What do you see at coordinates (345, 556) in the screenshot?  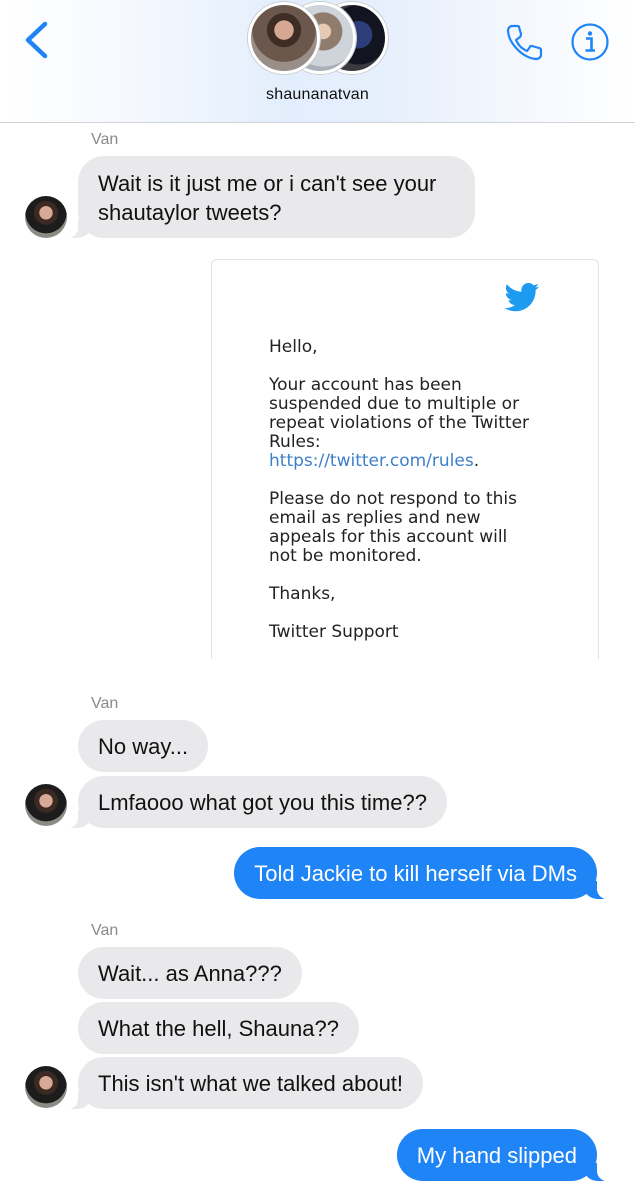 I see `email-line: not be monitored.` at bounding box center [345, 556].